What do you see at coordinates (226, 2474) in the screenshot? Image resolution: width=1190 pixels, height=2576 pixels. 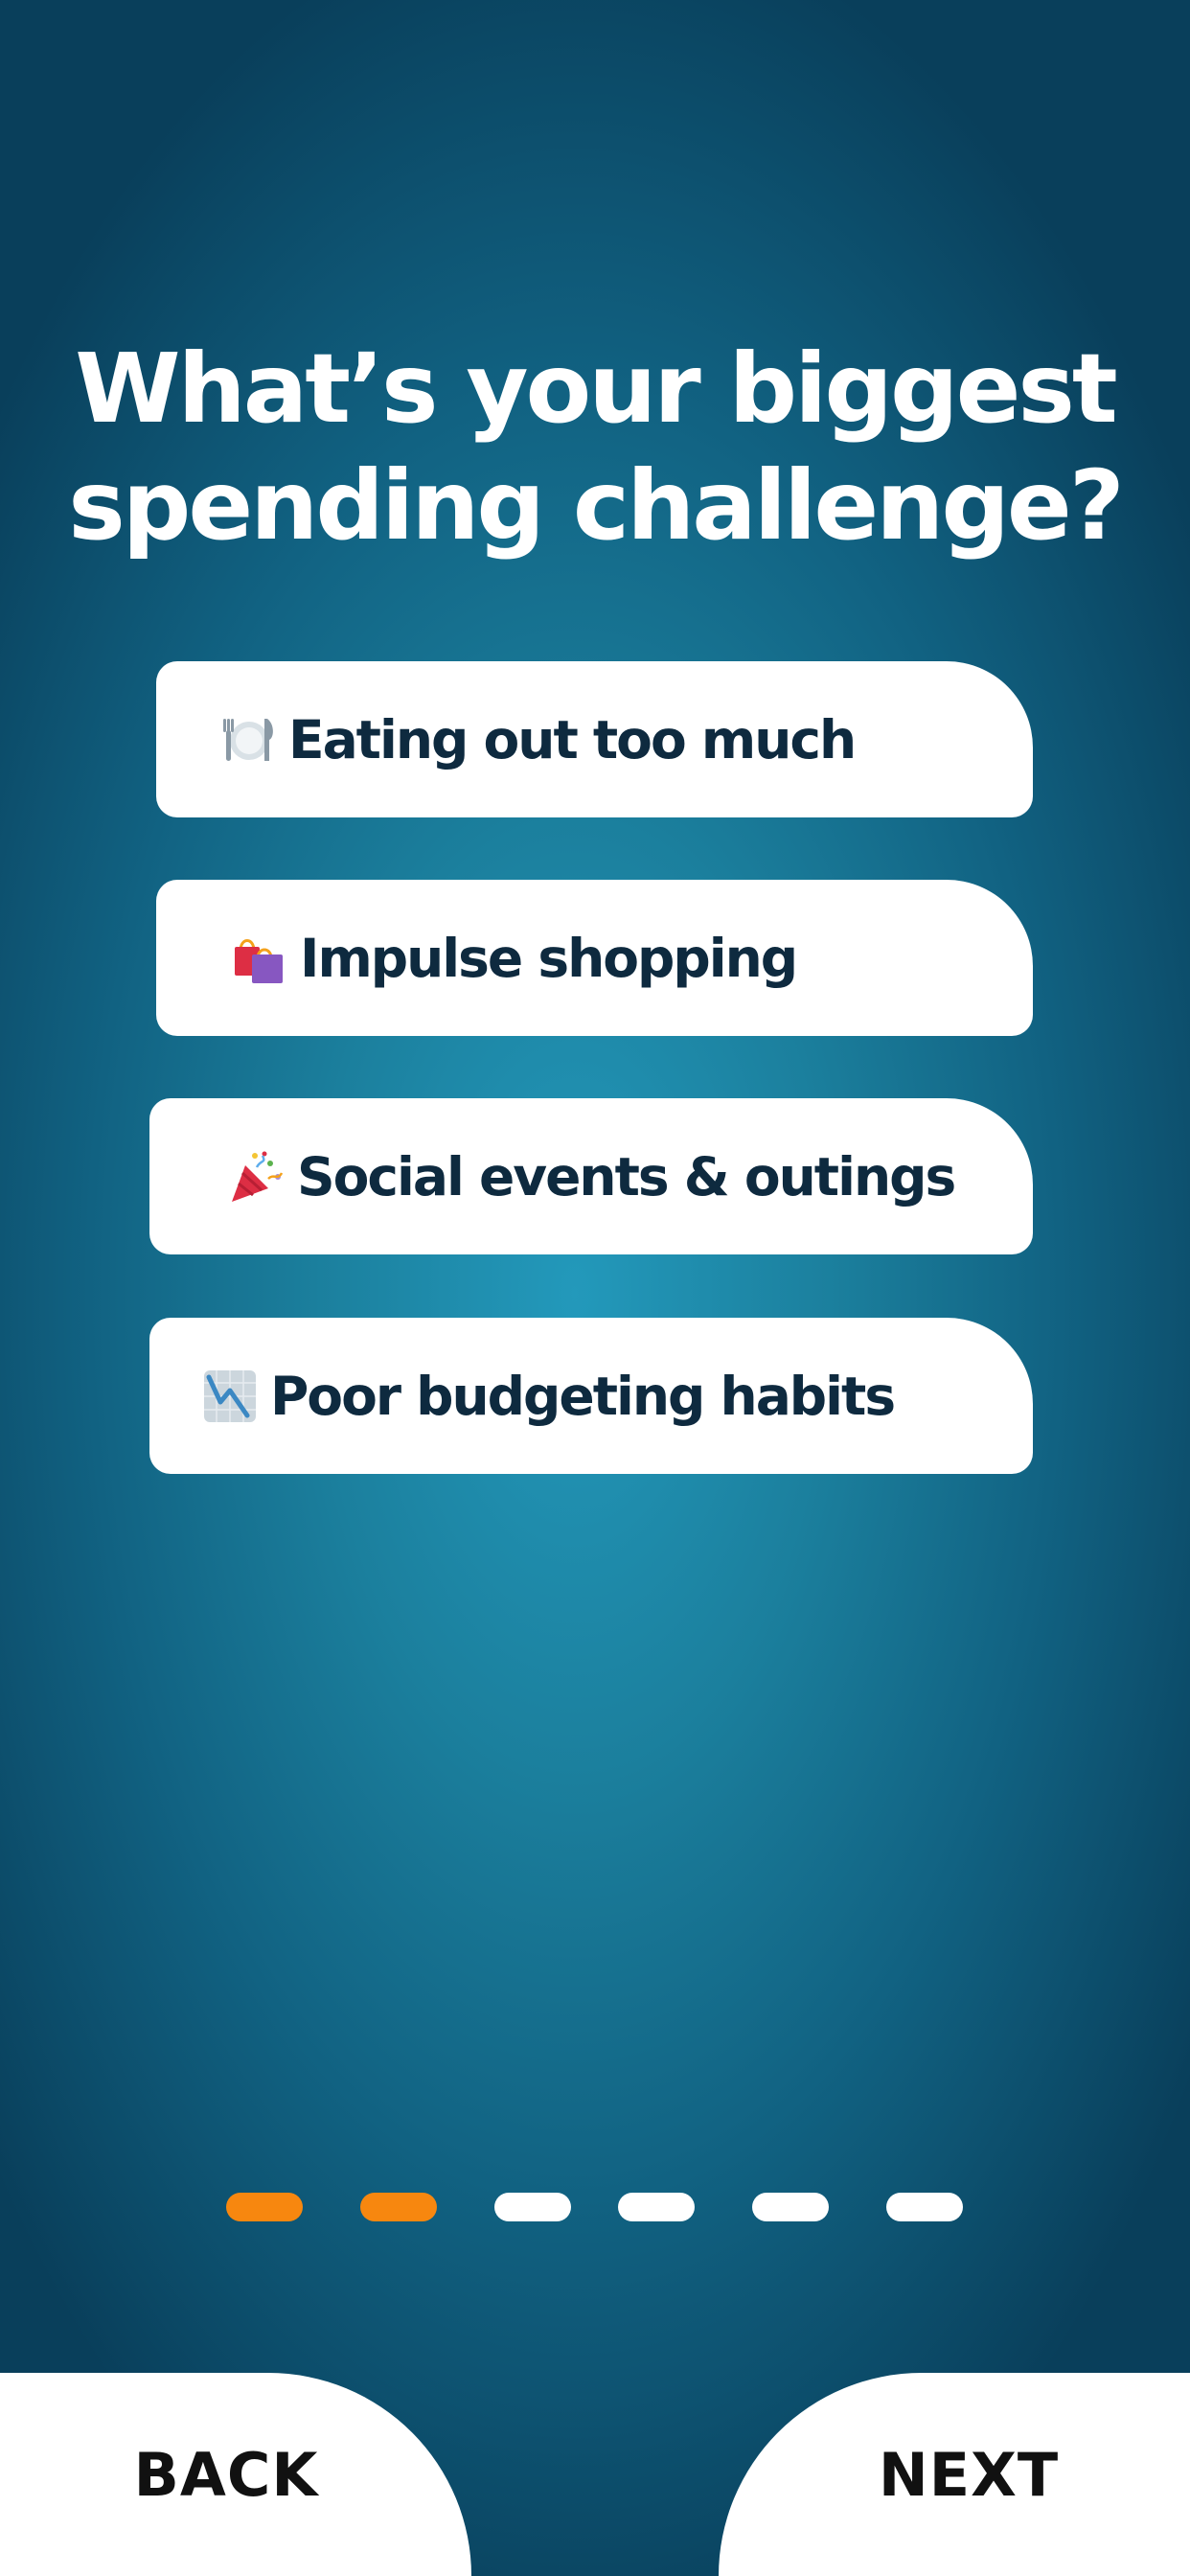 I see `back-button-label: BACK` at bounding box center [226, 2474].